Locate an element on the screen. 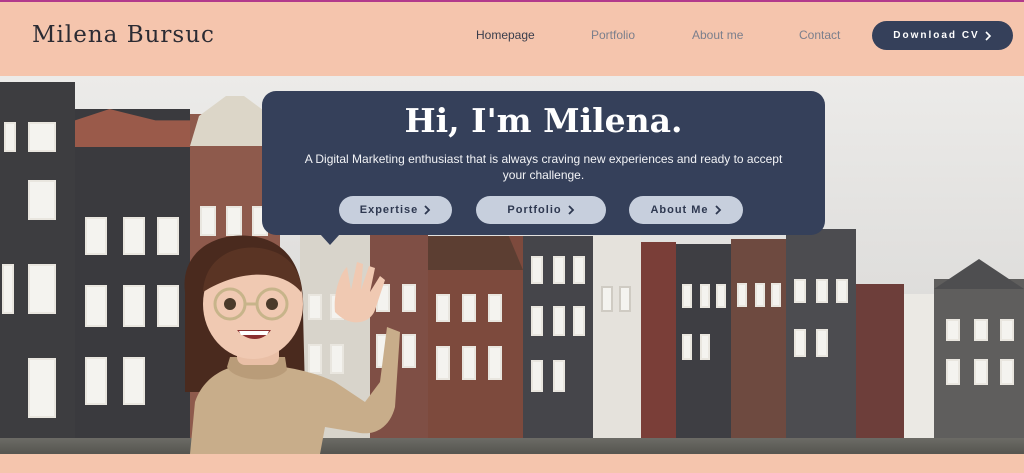 This screenshot has width=1024, height=473. bottom-band is located at coordinates (512, 463).